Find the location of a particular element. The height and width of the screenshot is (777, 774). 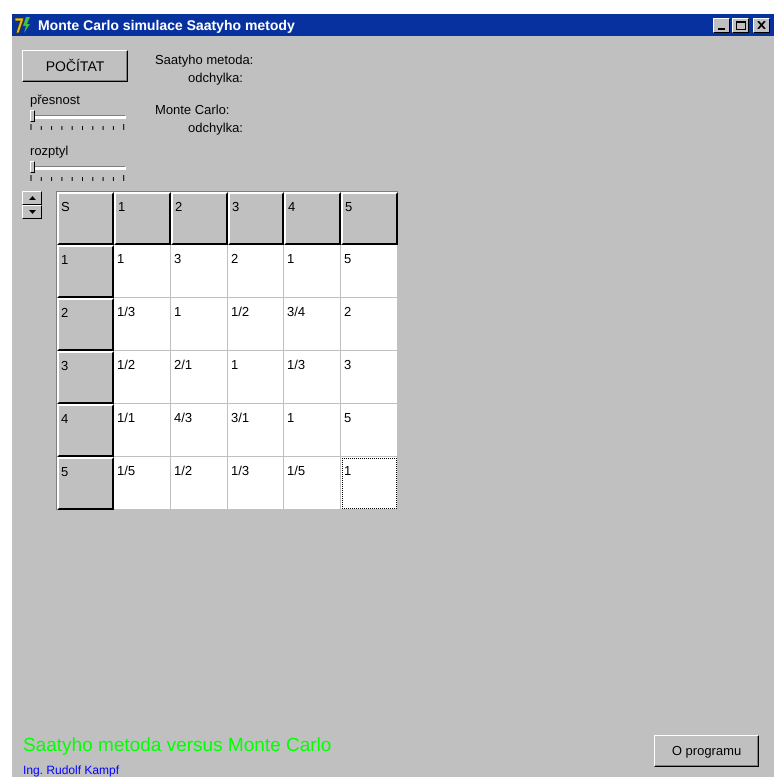

result-heading: Saatyho metoda: is located at coordinates (204, 60).